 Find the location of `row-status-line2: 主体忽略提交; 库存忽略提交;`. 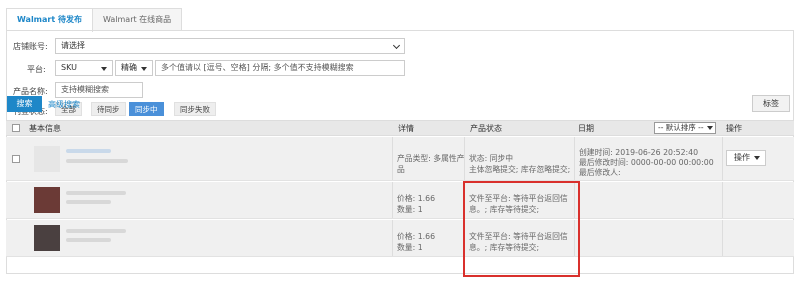

row-status-line2: 主体忽略提交; 库存忽略提交; is located at coordinates (520, 169).